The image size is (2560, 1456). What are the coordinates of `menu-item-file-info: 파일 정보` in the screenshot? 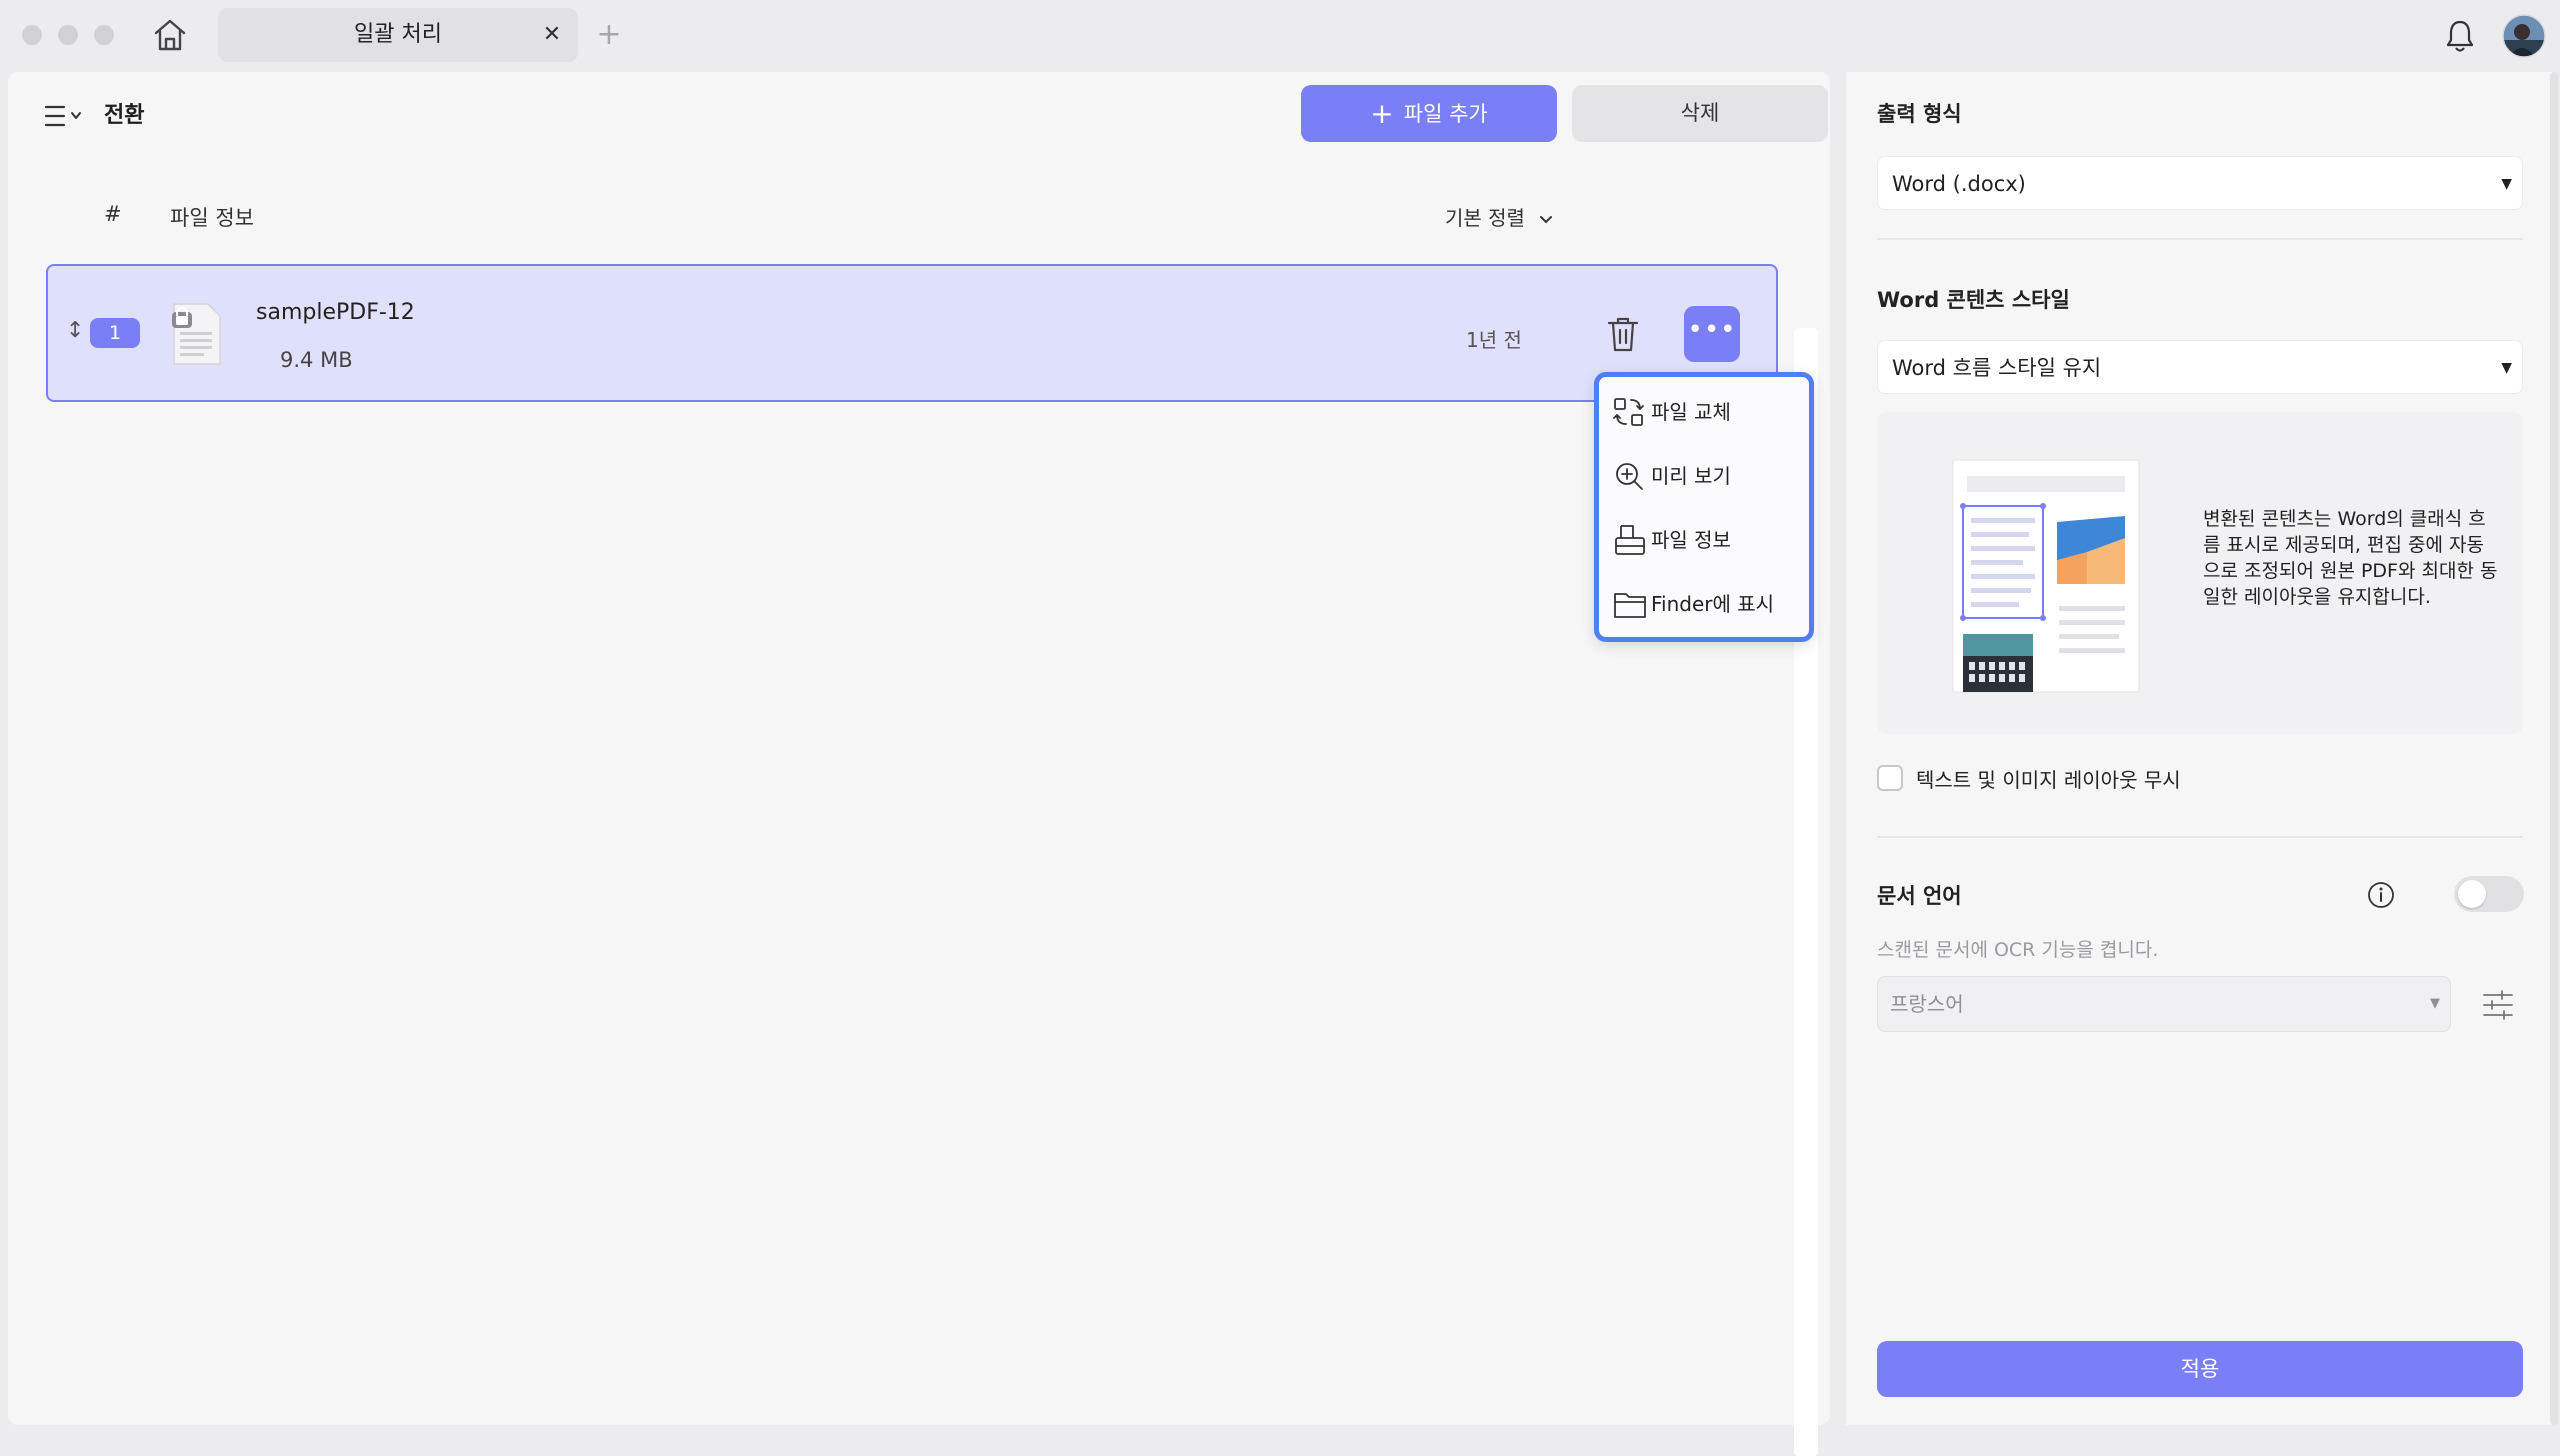 It's located at (1707, 540).